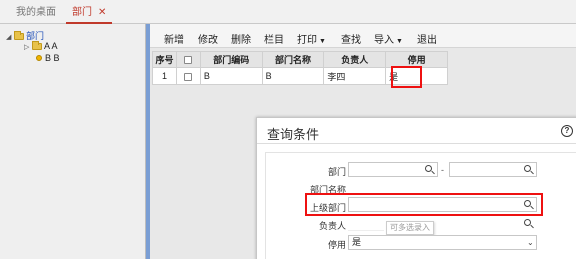 Image resolution: width=576 pixels, height=259 pixels. What do you see at coordinates (102, 12) in the screenshot?
I see `close-icon: ✕` at bounding box center [102, 12].